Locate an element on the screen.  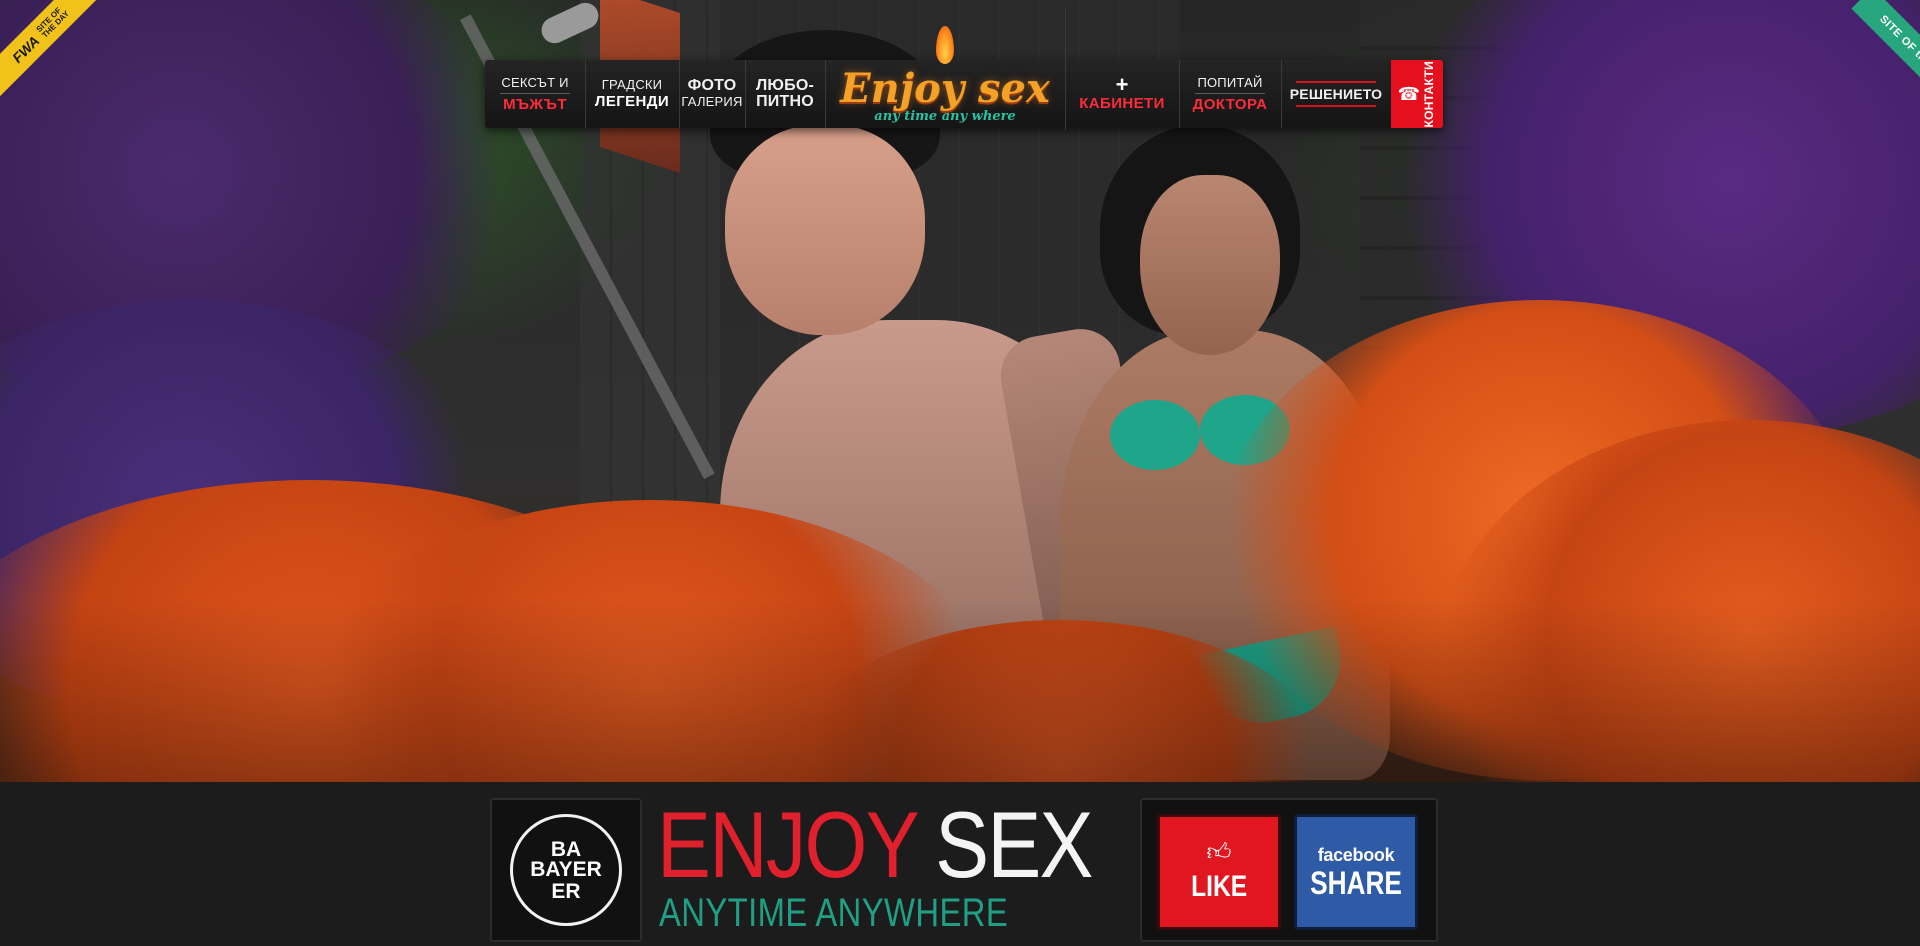
brand-title: ENJOY SEX is located at coordinates (875, 845).